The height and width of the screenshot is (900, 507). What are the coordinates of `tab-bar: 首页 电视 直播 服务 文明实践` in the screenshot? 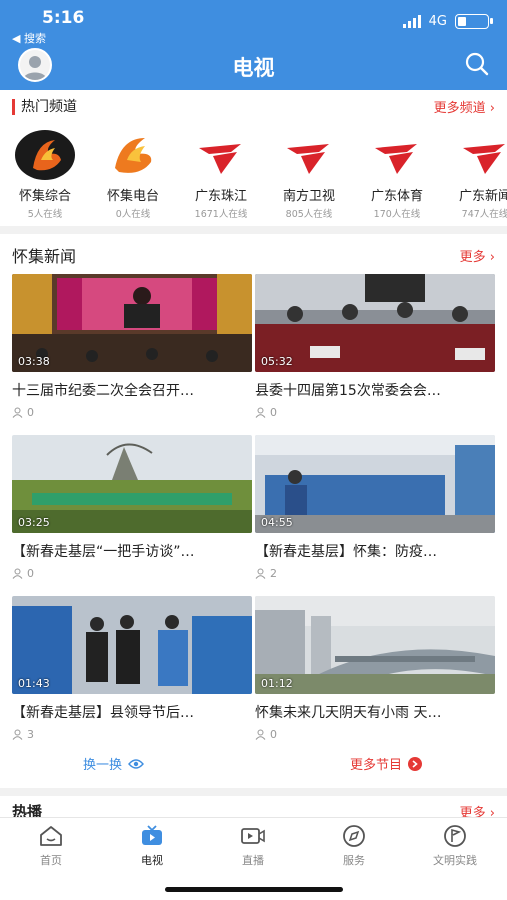 It's located at (253, 858).